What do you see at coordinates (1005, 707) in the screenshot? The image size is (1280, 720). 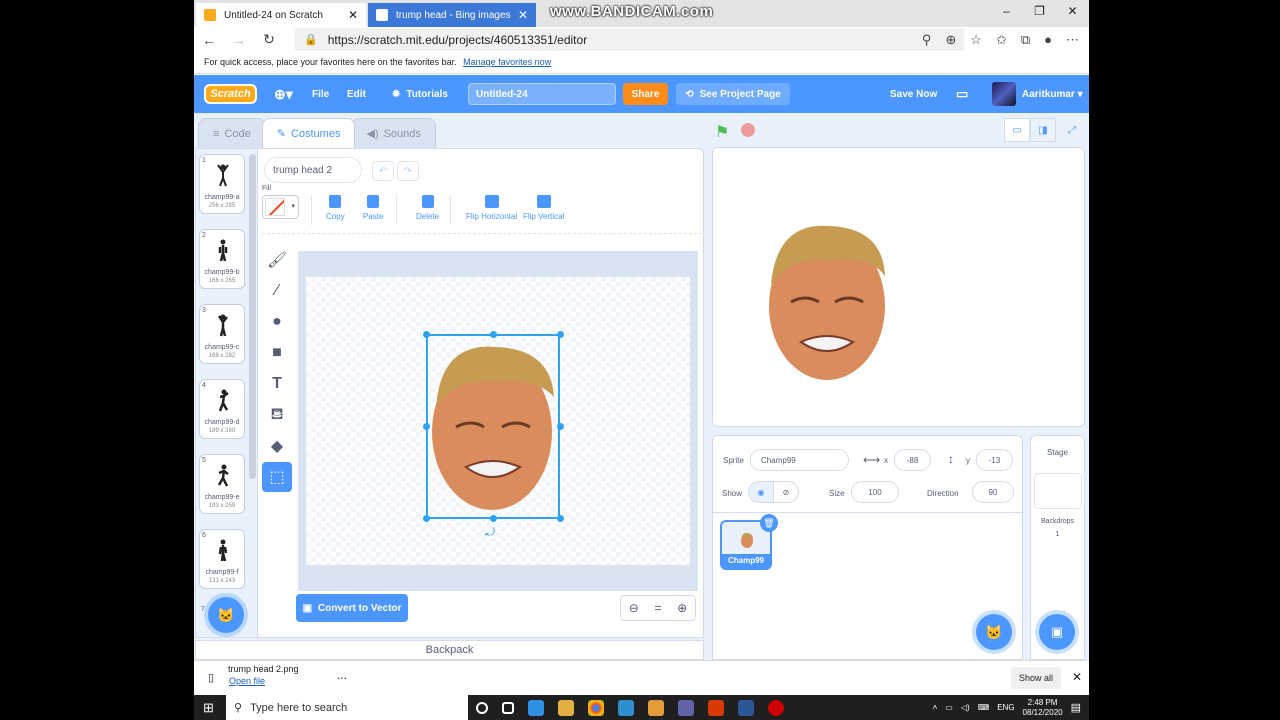 I see `language-indicator: ENG` at bounding box center [1005, 707].